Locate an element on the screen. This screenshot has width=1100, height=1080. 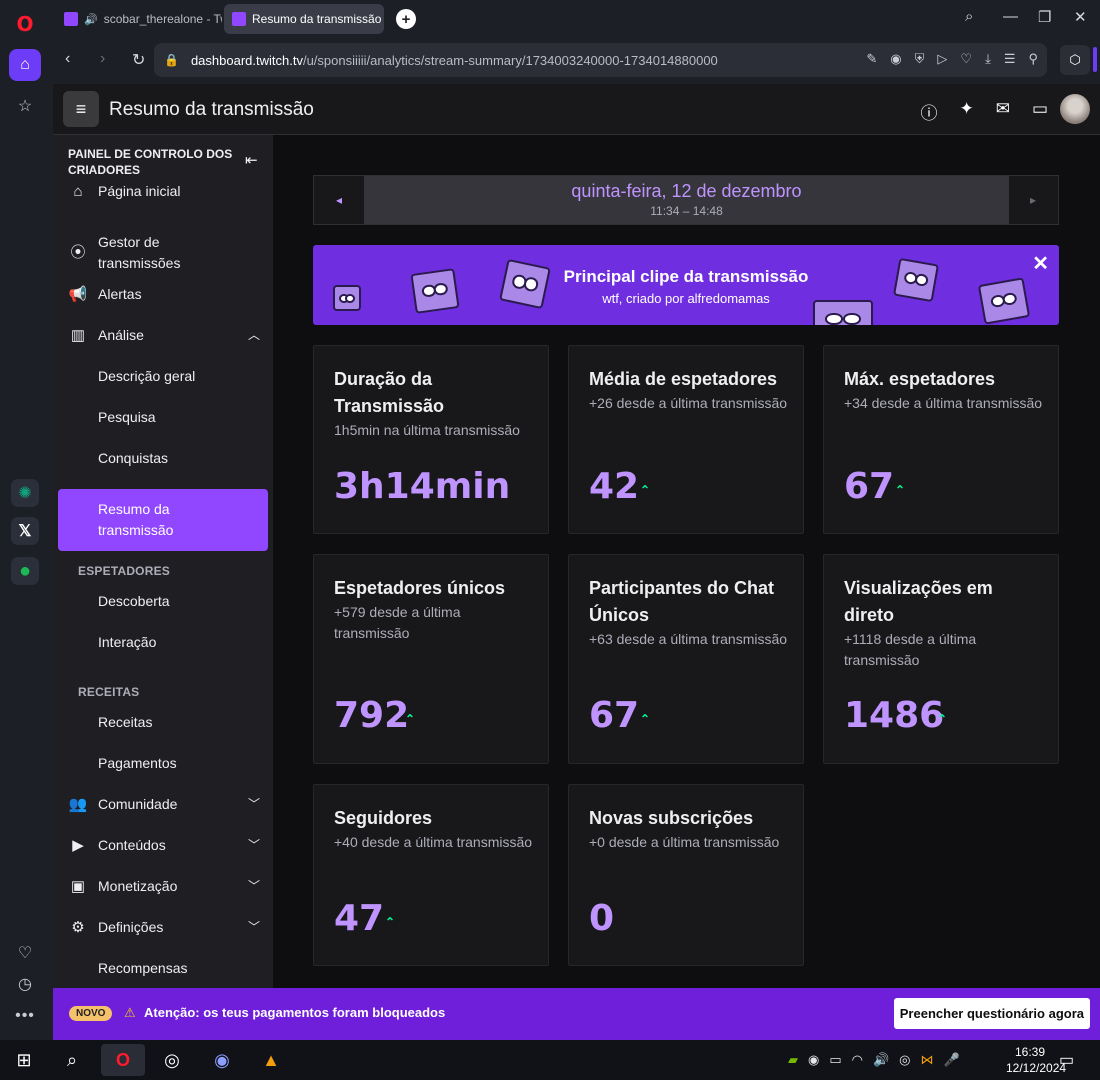
opera-taskbar-icon: O is located at coordinates (123, 1060).